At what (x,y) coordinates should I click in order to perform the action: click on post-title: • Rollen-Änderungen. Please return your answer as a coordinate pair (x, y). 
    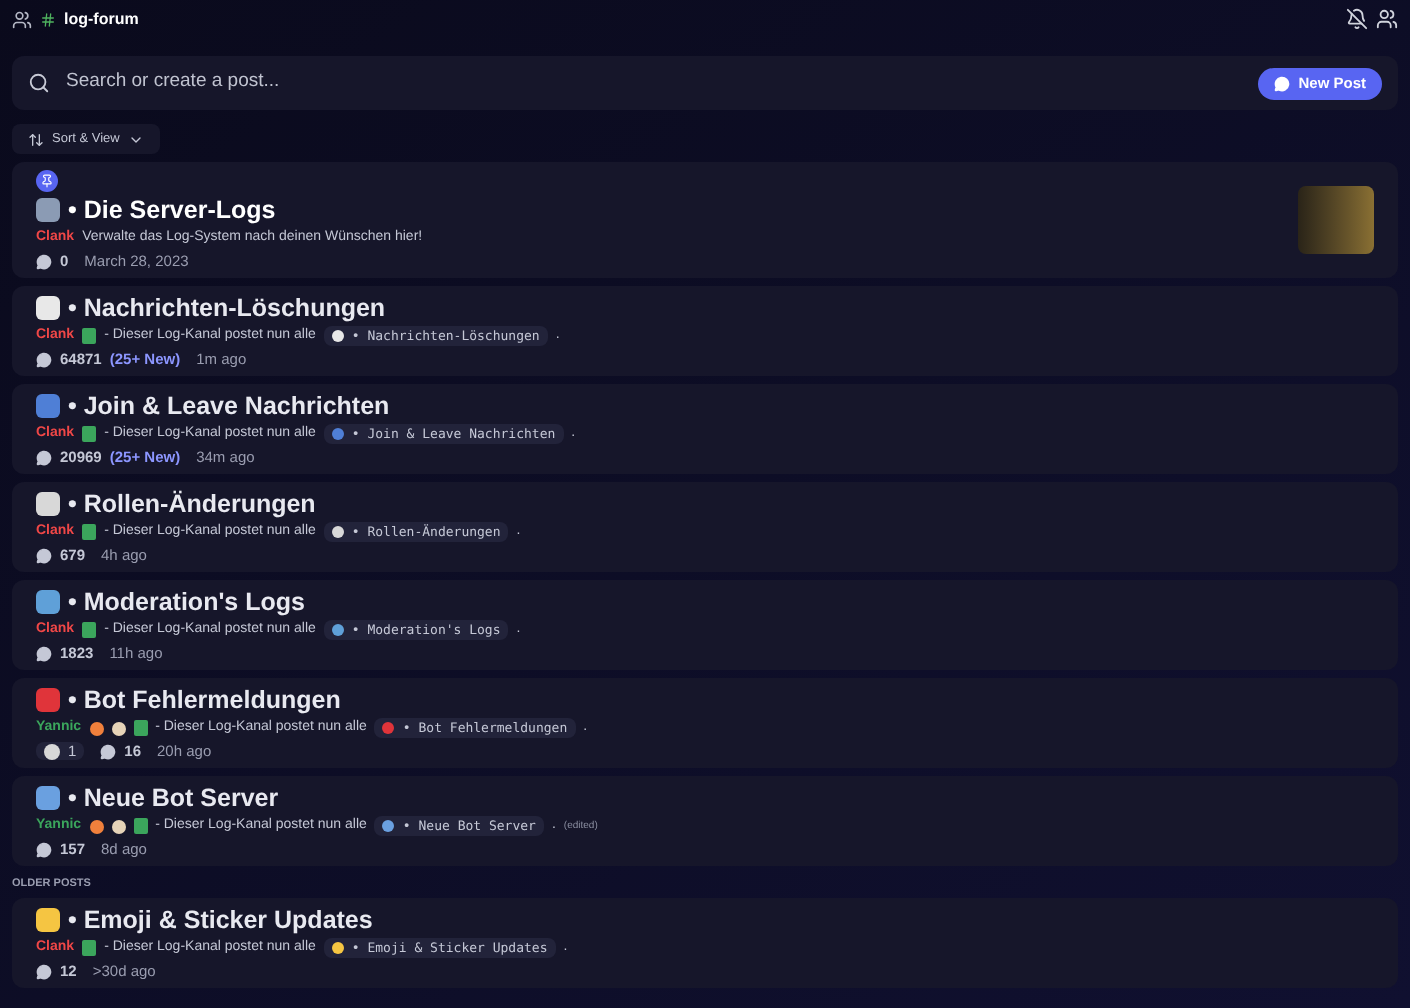
    Looking at the image, I should click on (192, 504).